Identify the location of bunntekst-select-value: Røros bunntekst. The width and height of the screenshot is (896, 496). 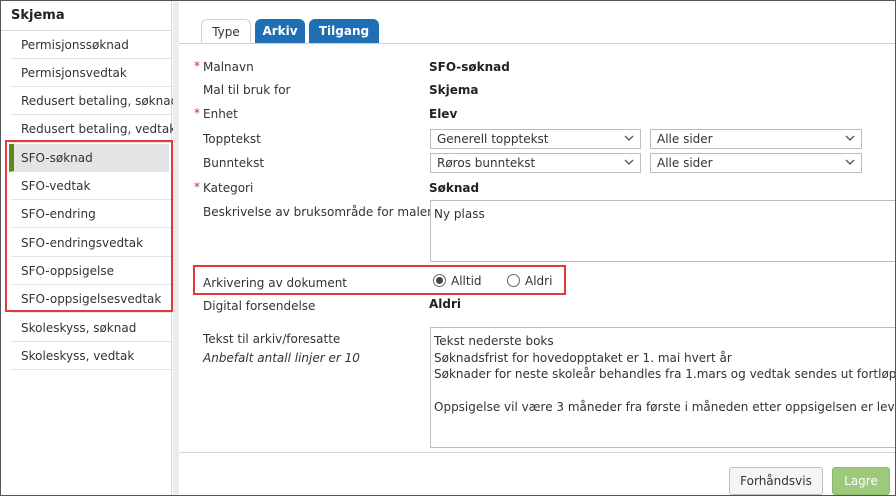
(486, 163).